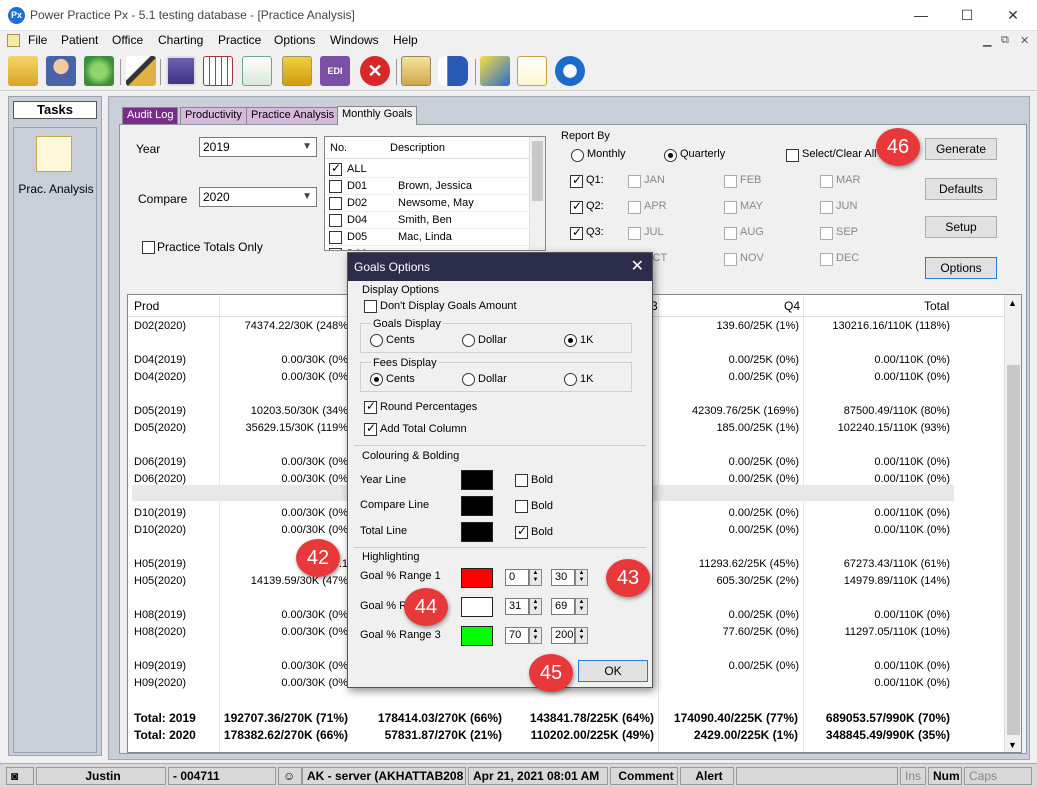 This screenshot has width=1037, height=787. Describe the element at coordinates (293, 115) in the screenshot. I see `tab-practice-analysis: Practice Analysis` at that location.